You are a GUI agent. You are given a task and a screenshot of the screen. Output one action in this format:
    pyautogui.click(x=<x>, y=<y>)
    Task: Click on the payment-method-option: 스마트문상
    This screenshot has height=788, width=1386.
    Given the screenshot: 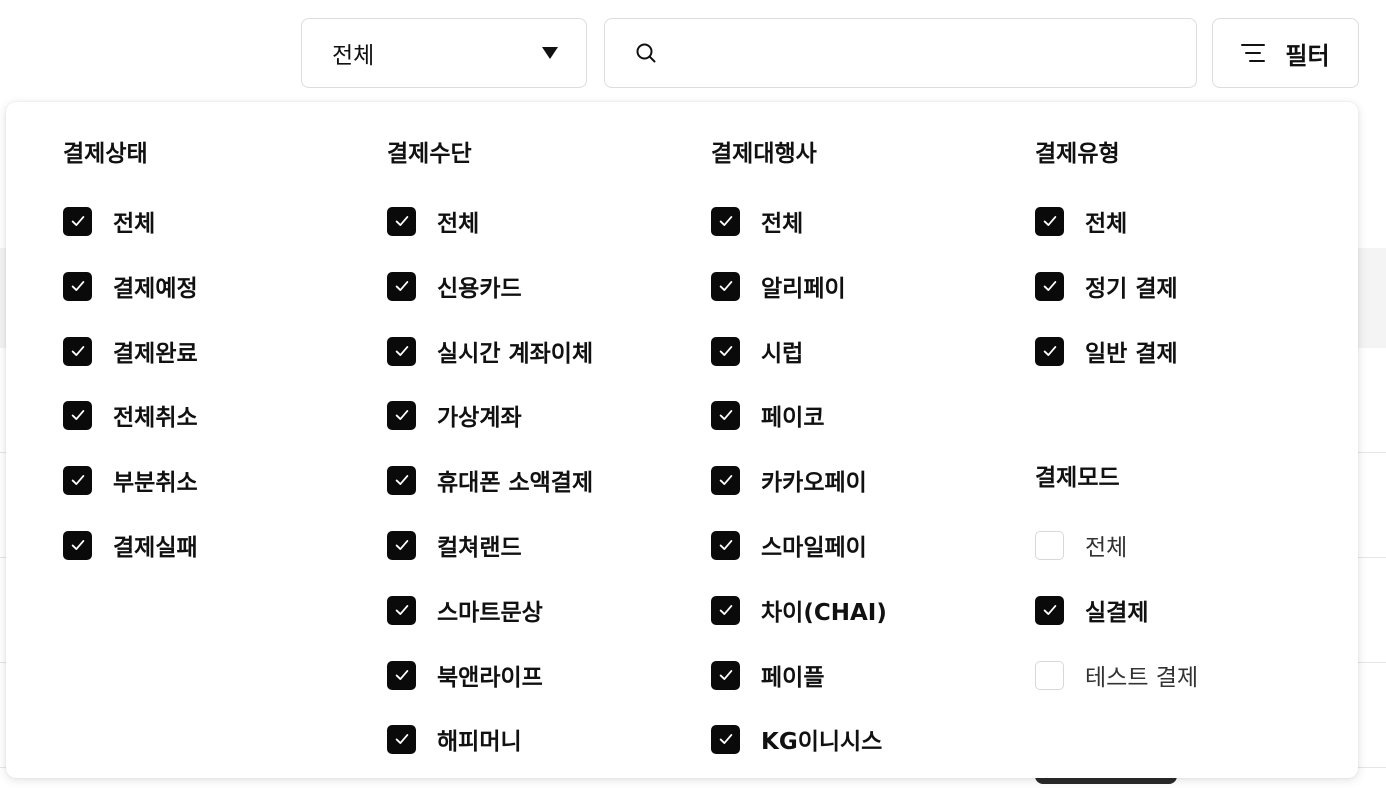 What is the action you would take?
    pyautogui.click(x=465, y=610)
    